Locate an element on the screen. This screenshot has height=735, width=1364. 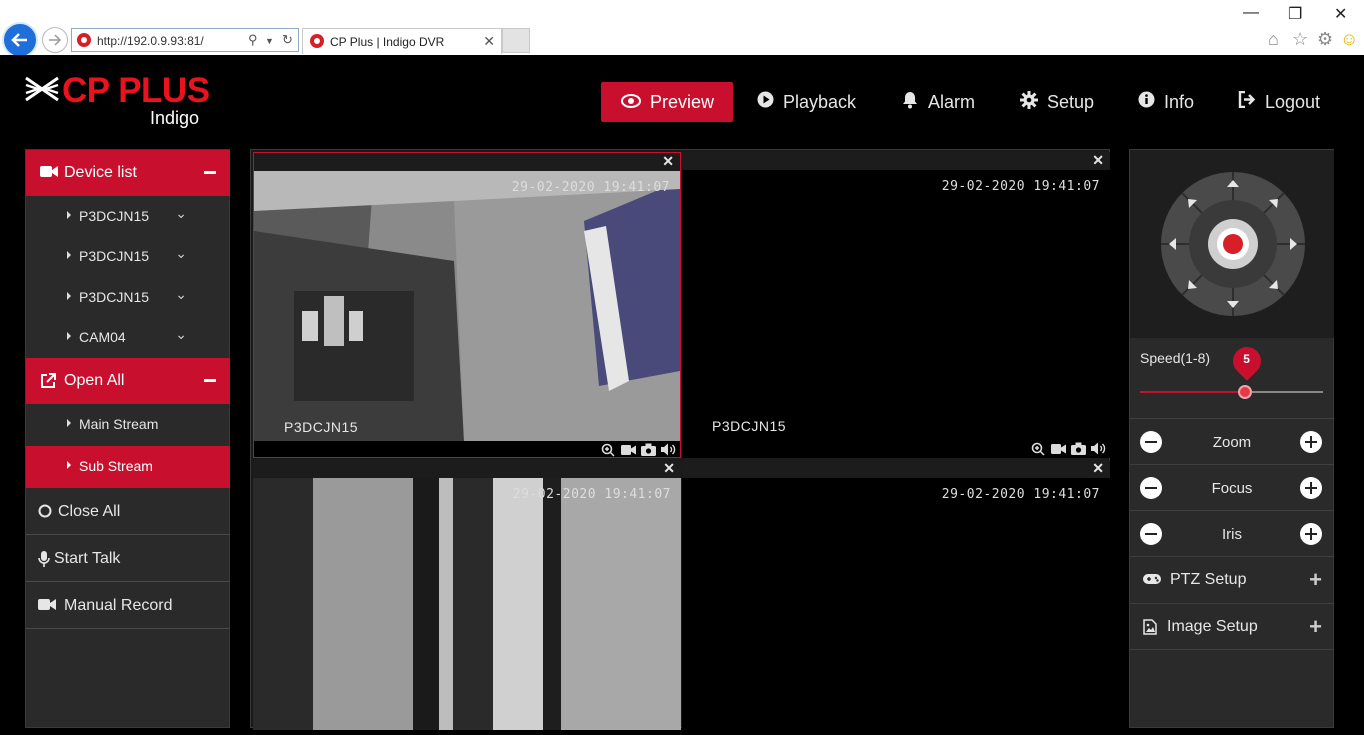
nav-playback: Playback is located at coordinates (806, 102).